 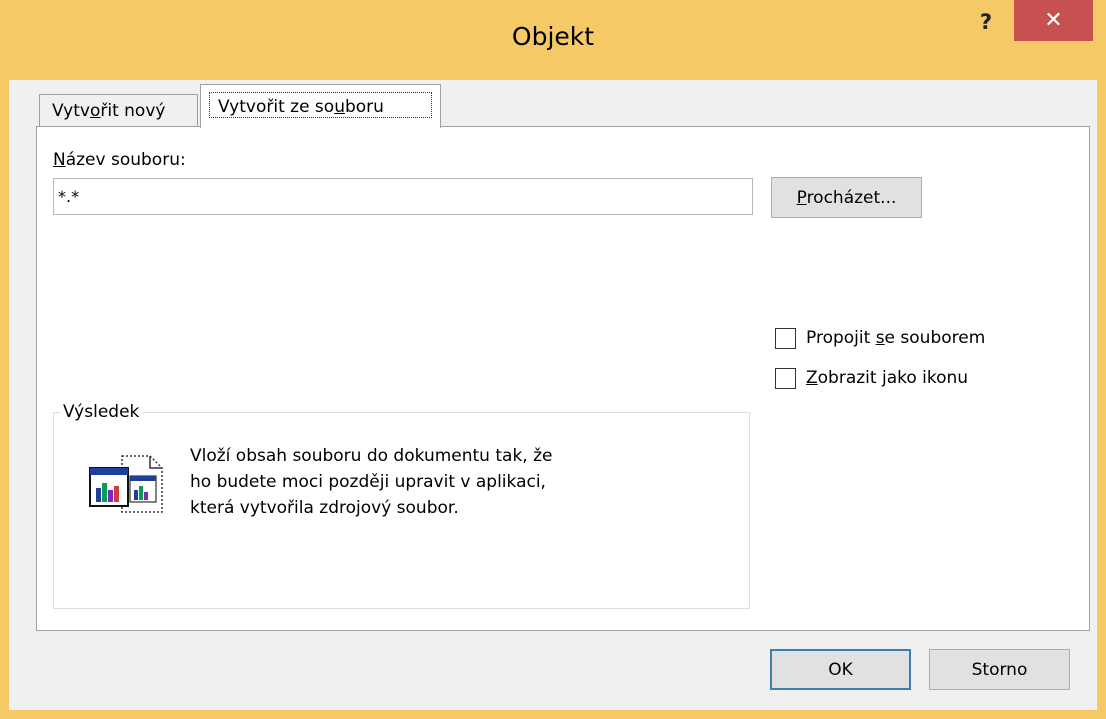 I want to click on help-button: ?, so click(x=986, y=22).